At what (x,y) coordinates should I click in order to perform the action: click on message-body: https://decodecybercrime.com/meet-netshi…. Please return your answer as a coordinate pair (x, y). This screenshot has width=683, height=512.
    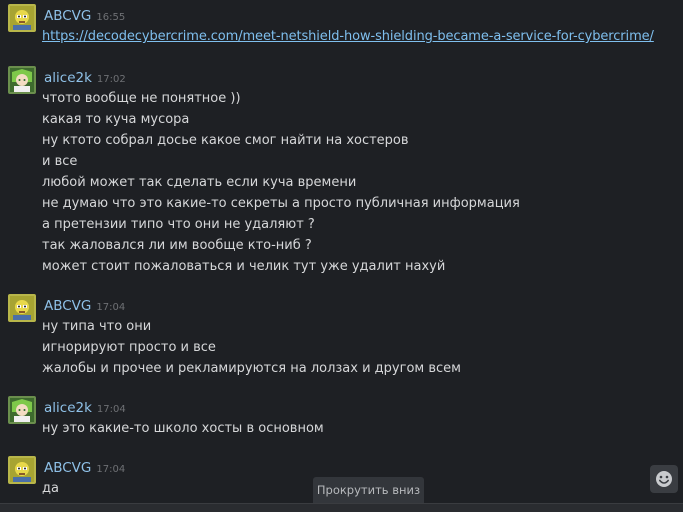
    Looking at the image, I should click on (348, 36).